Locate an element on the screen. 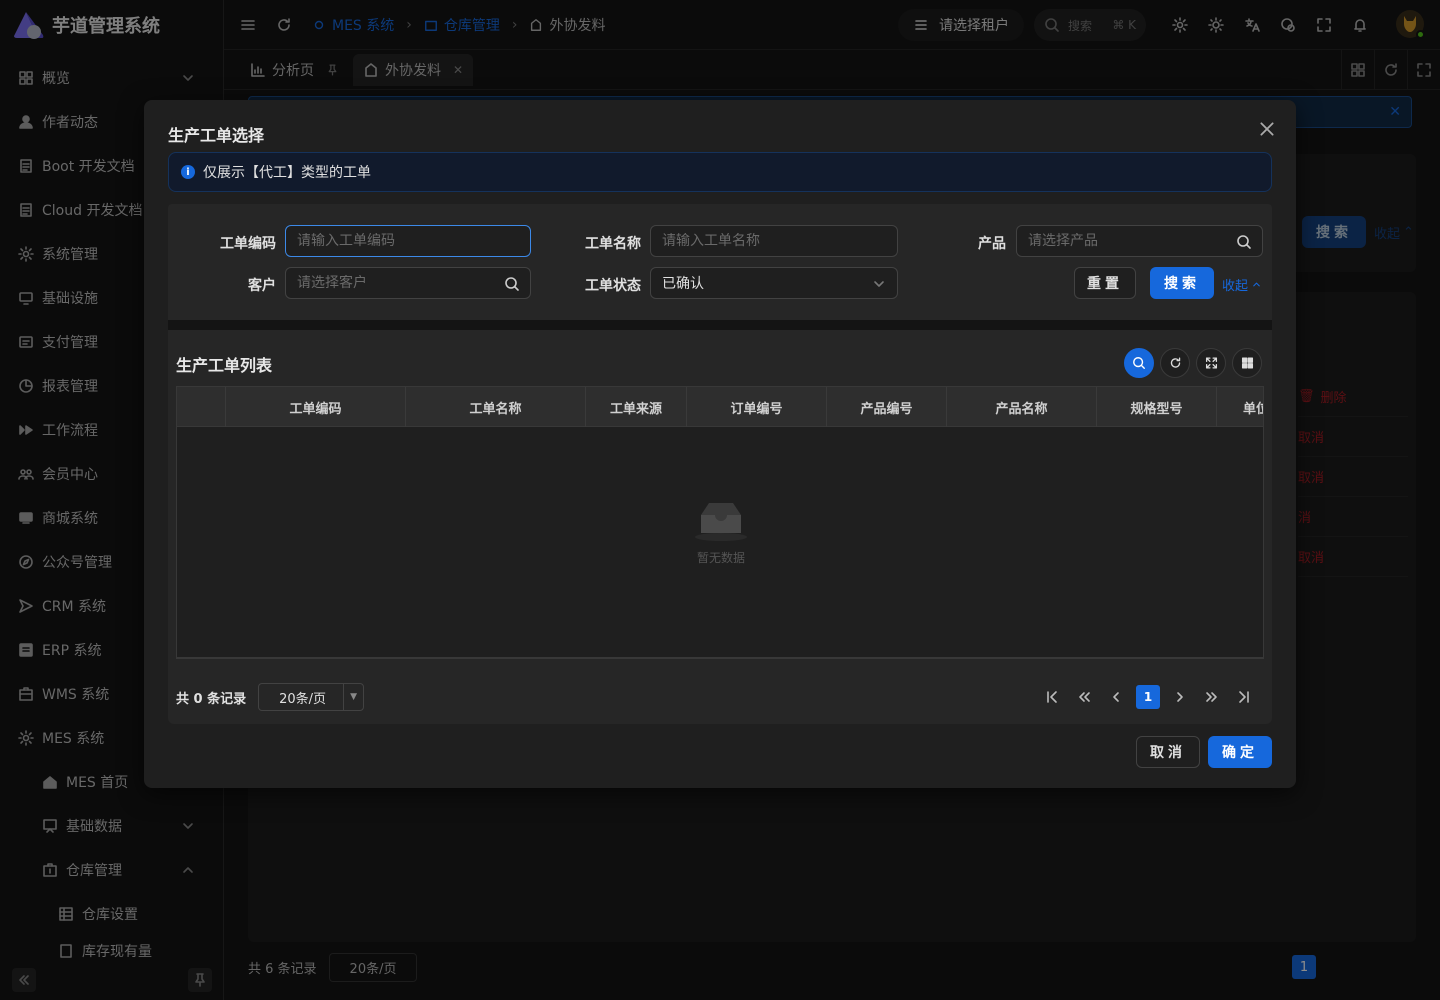 The height and width of the screenshot is (1000, 1440). name-input-field is located at coordinates (774, 241).